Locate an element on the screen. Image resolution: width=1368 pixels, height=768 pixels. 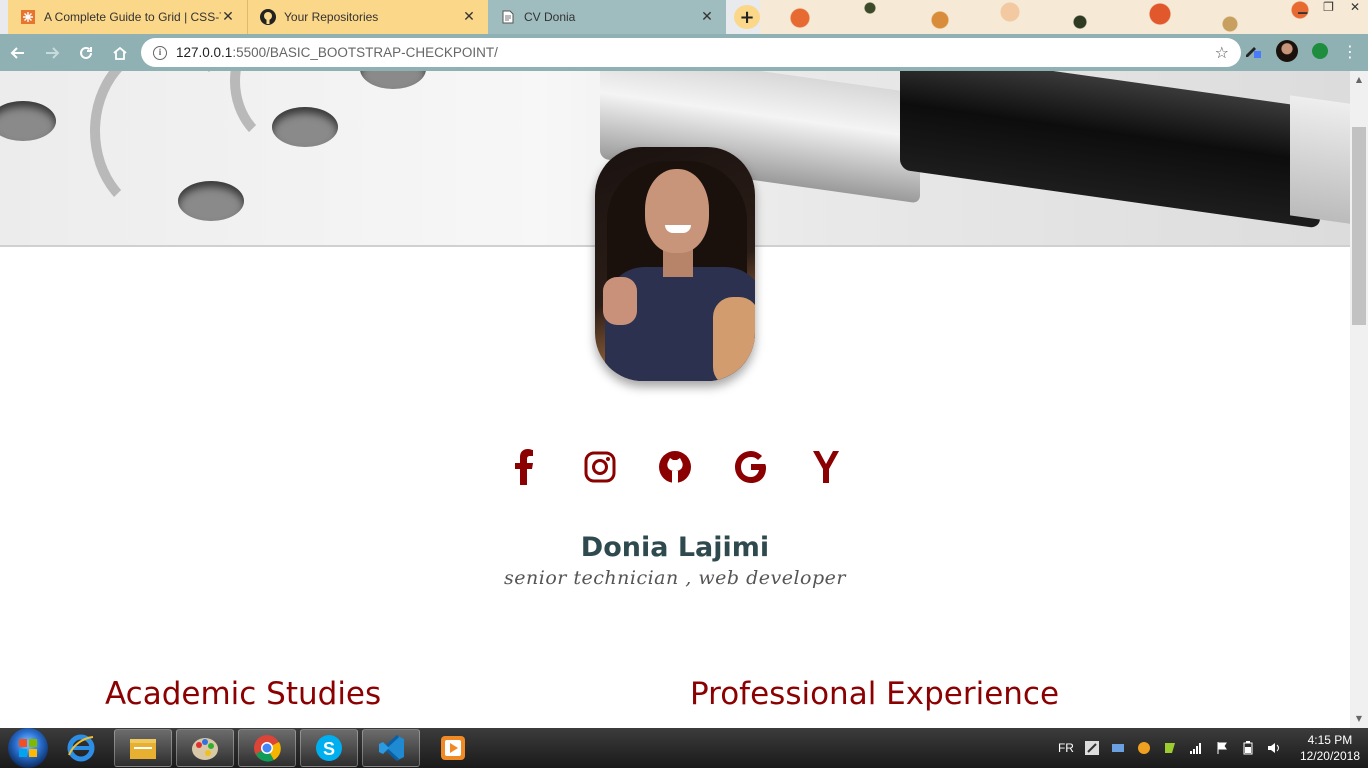
tray-green-app-icon is located at coordinates (1170, 748).